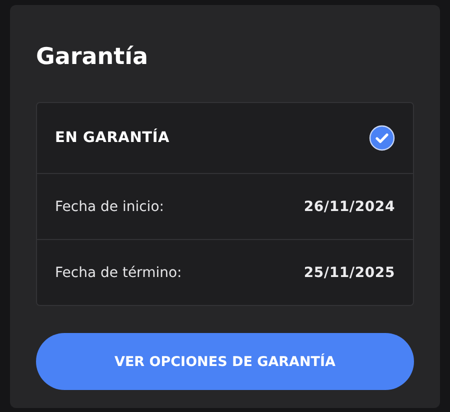 This screenshot has height=412, width=450. I want to click on date-value: 25/11/2025, so click(349, 272).